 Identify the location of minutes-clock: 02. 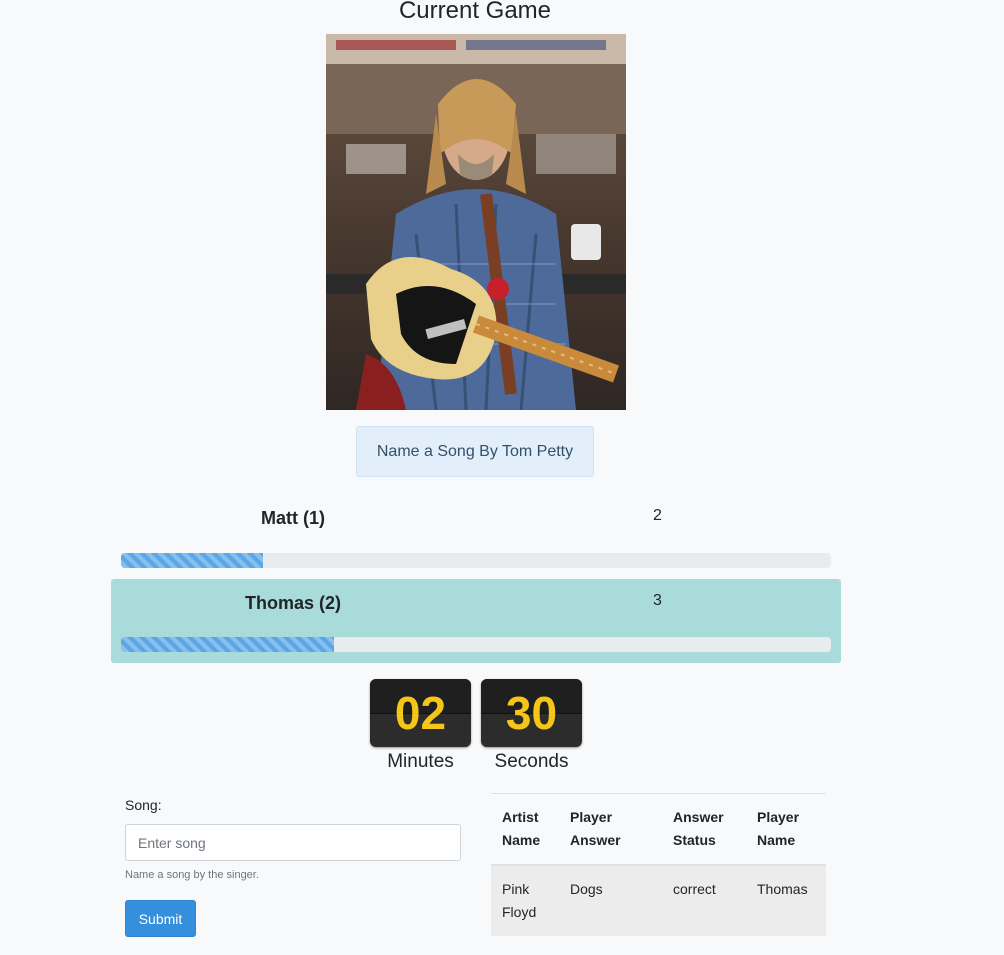
(420, 713).